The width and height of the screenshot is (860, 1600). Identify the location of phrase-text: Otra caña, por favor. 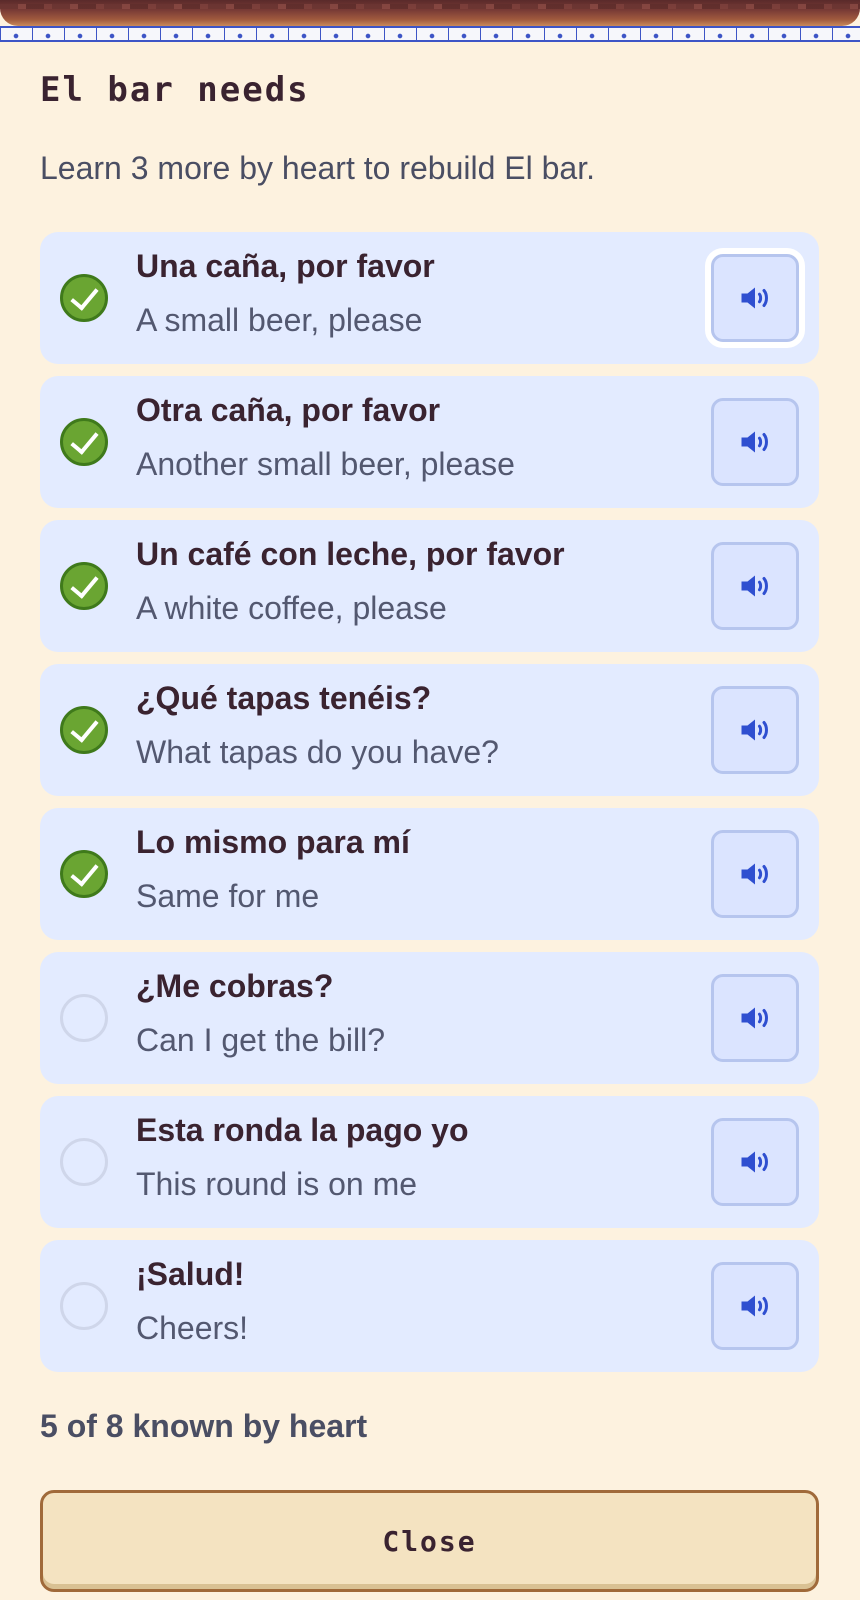
(288, 410).